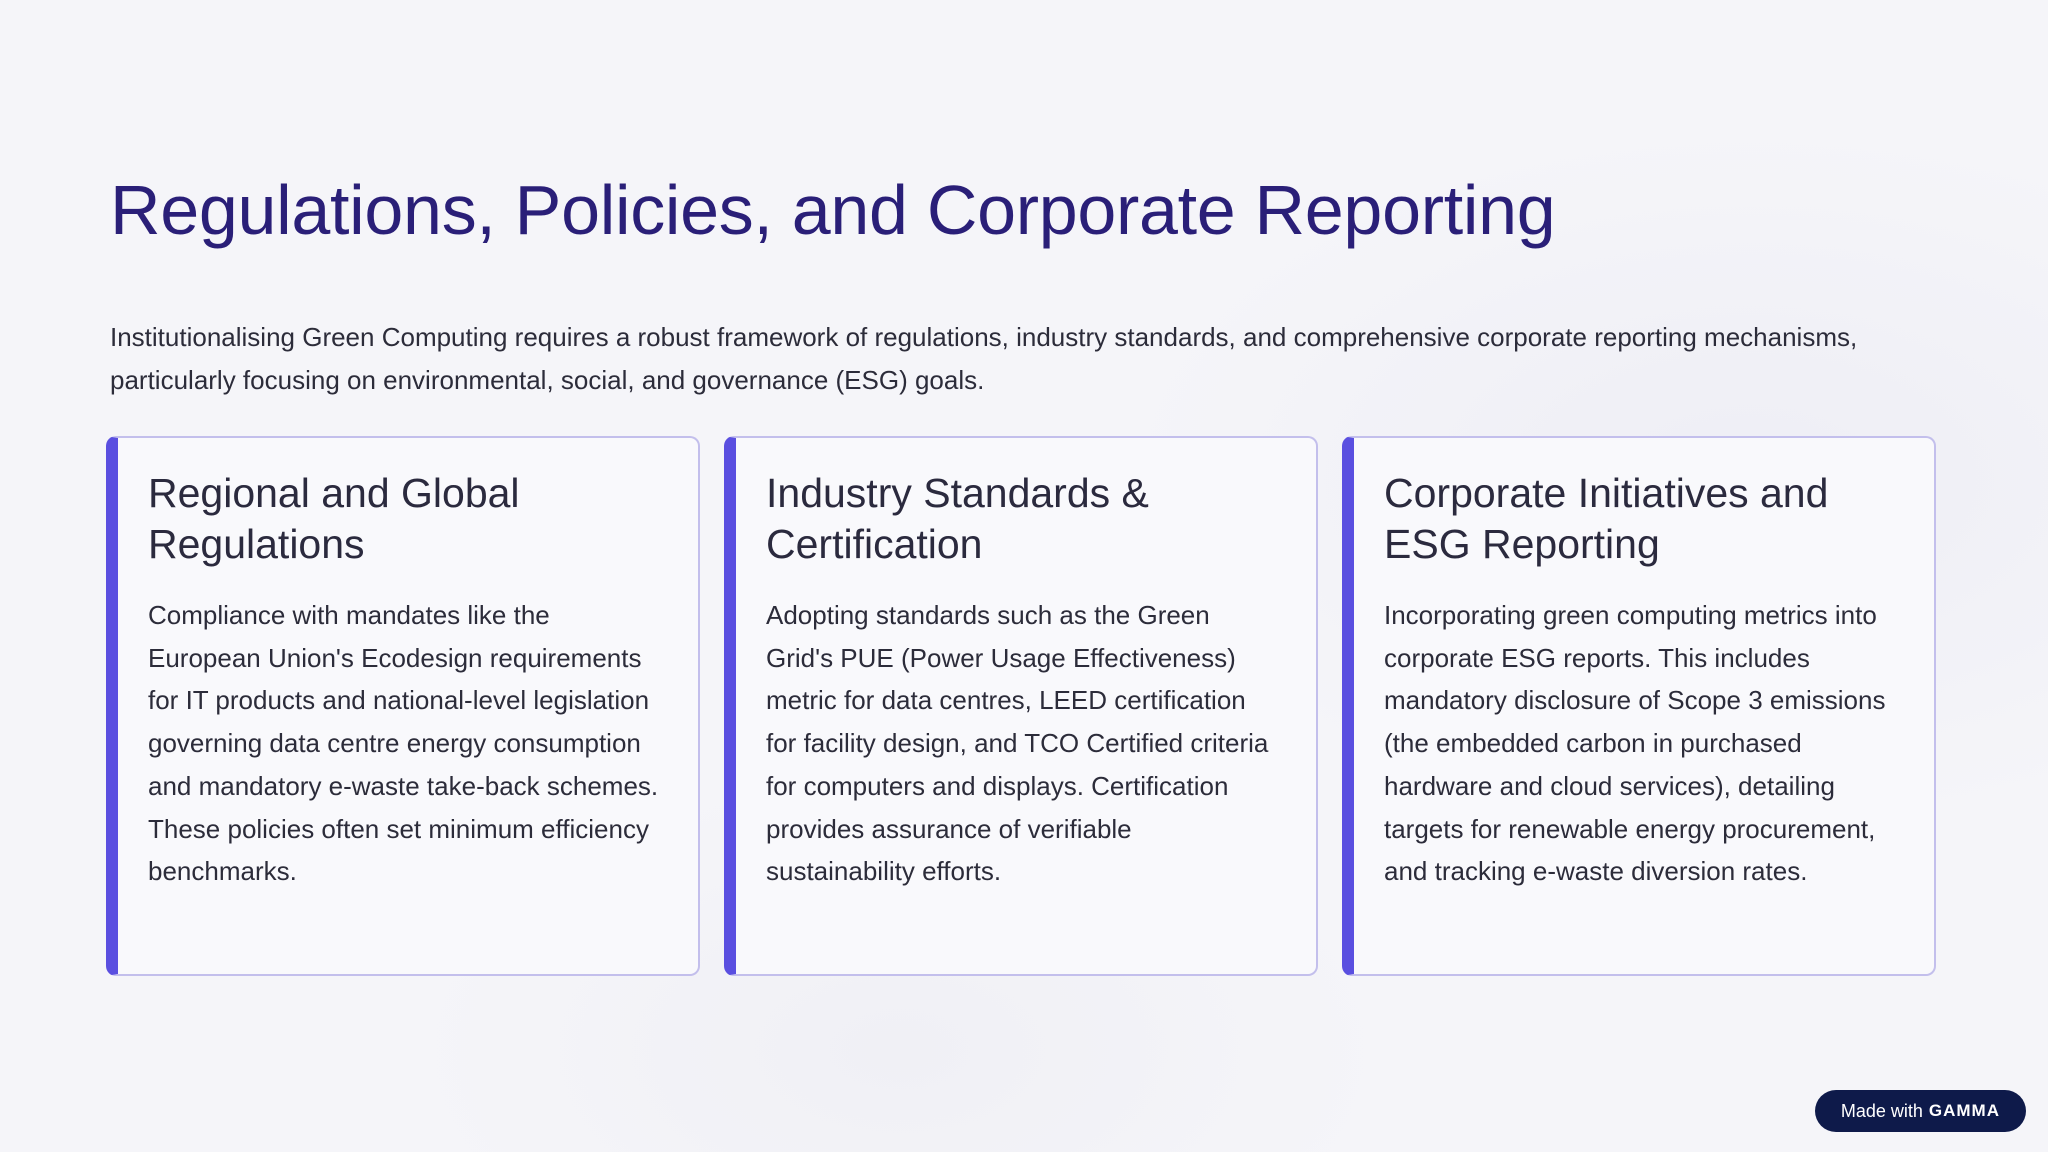  What do you see at coordinates (1606, 518) in the screenshot?
I see `card-title: Corporate Initiatives and ESG Reporting` at bounding box center [1606, 518].